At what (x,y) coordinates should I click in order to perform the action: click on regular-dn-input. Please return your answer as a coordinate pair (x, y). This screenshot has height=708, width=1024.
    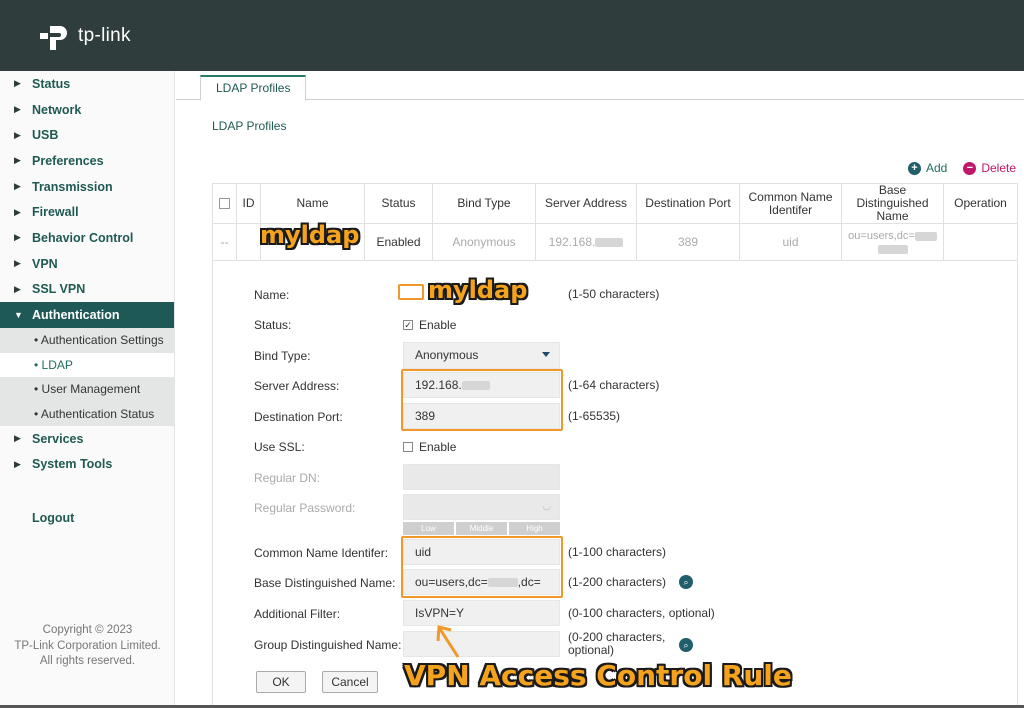
    Looking at the image, I should click on (481, 477).